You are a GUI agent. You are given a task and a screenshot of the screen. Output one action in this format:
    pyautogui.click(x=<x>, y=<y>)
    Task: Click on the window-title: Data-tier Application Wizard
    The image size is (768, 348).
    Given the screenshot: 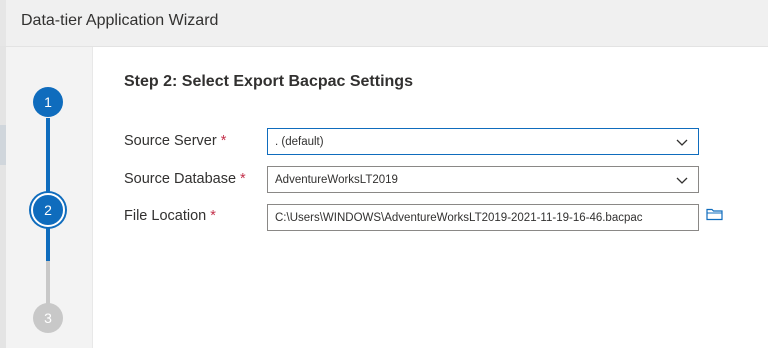 What is the action you would take?
    pyautogui.click(x=120, y=20)
    